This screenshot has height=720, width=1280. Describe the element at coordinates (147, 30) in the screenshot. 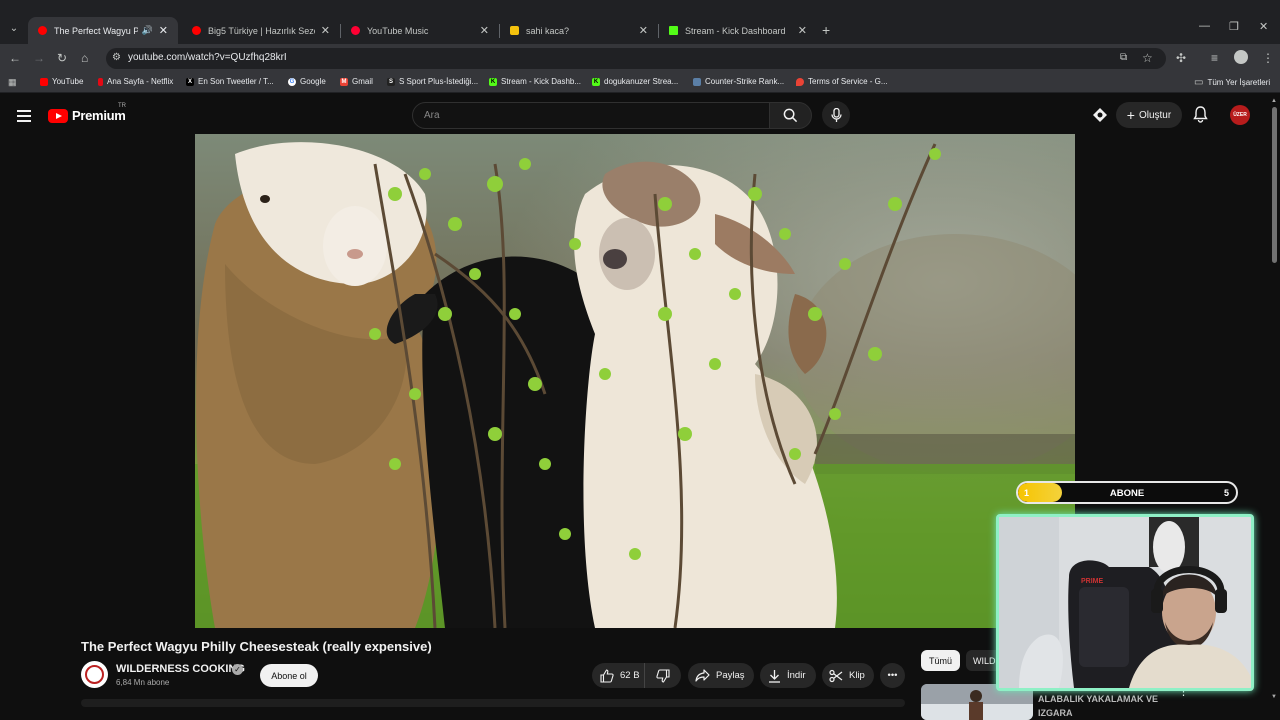

I see `speaker-icon: 🔊` at that location.